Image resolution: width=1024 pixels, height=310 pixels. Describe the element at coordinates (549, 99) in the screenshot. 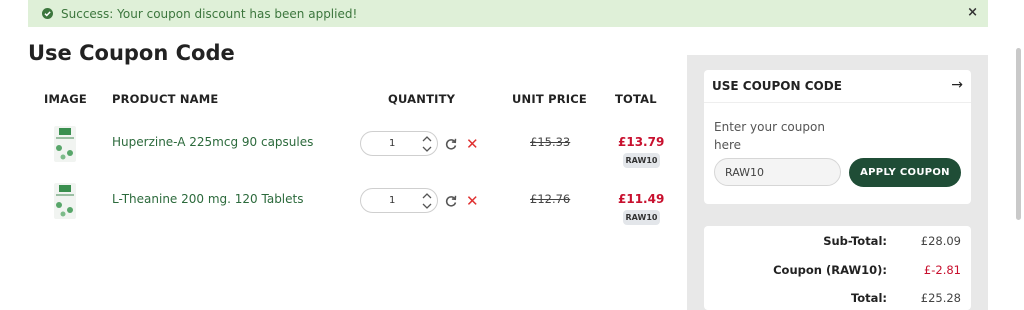

I see `header-unit-price: UNIT PRICE` at that location.